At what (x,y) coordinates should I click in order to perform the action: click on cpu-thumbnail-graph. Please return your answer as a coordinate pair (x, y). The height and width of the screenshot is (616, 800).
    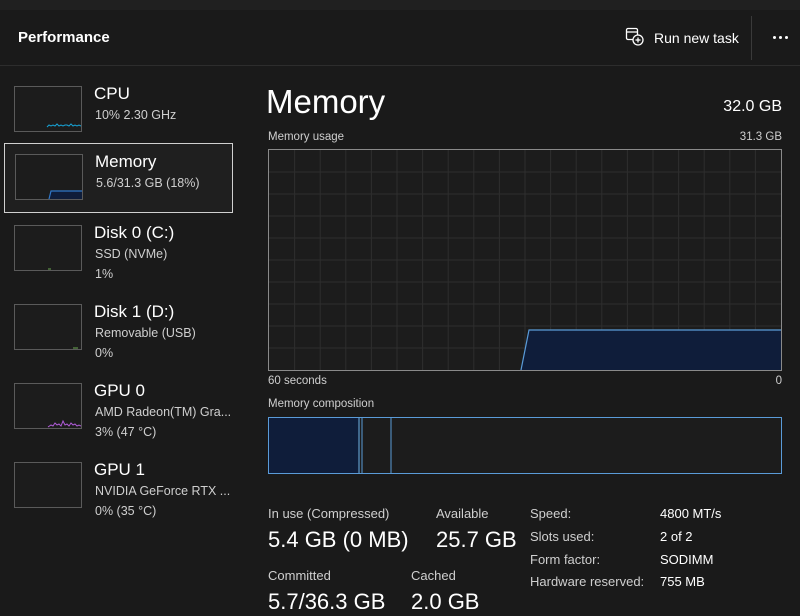
    Looking at the image, I should click on (48, 109).